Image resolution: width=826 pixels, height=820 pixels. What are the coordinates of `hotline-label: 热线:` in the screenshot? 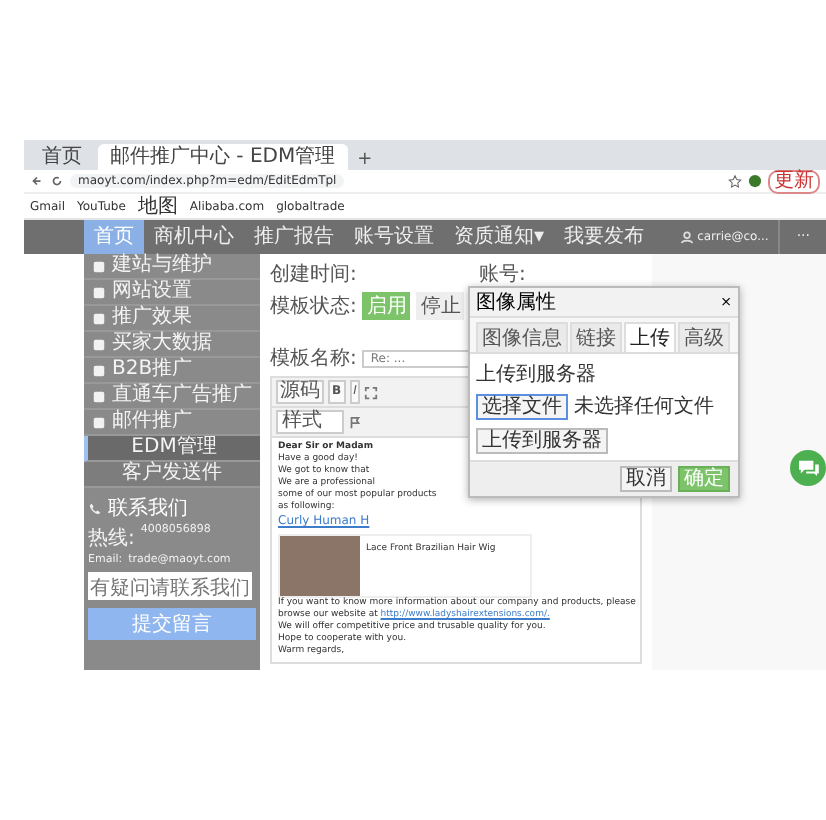 It's located at (111, 538).